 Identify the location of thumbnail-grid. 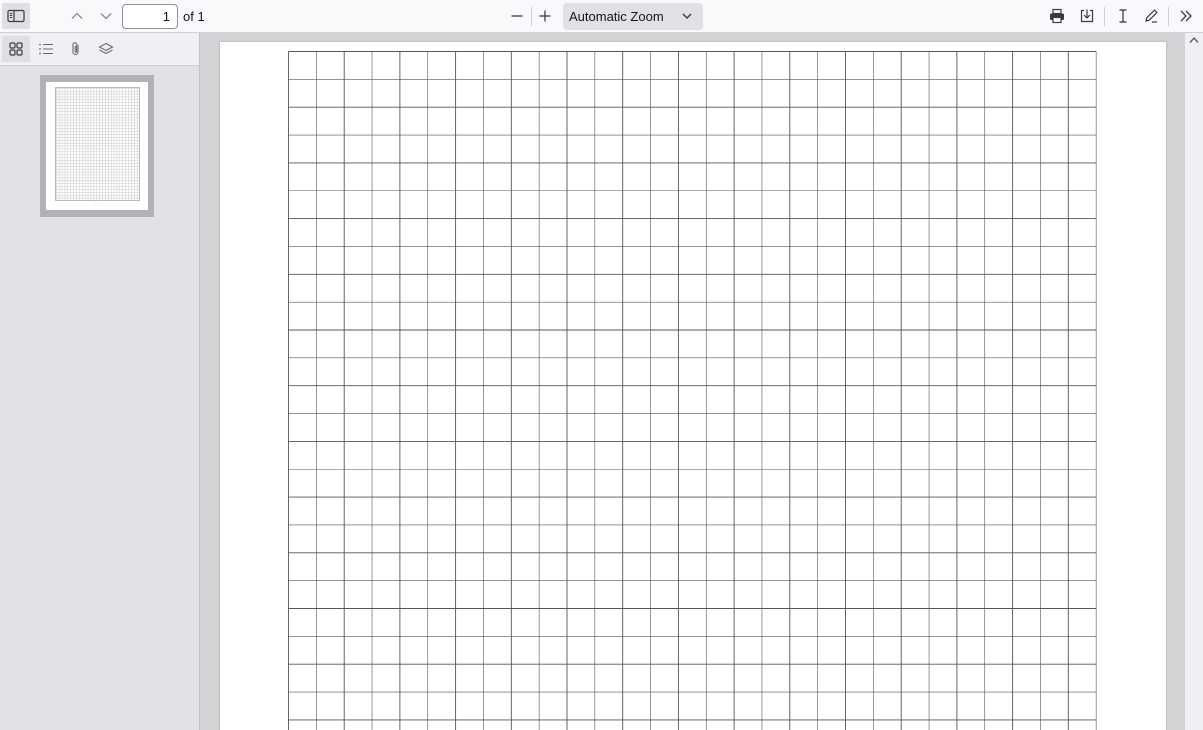
(97, 144).